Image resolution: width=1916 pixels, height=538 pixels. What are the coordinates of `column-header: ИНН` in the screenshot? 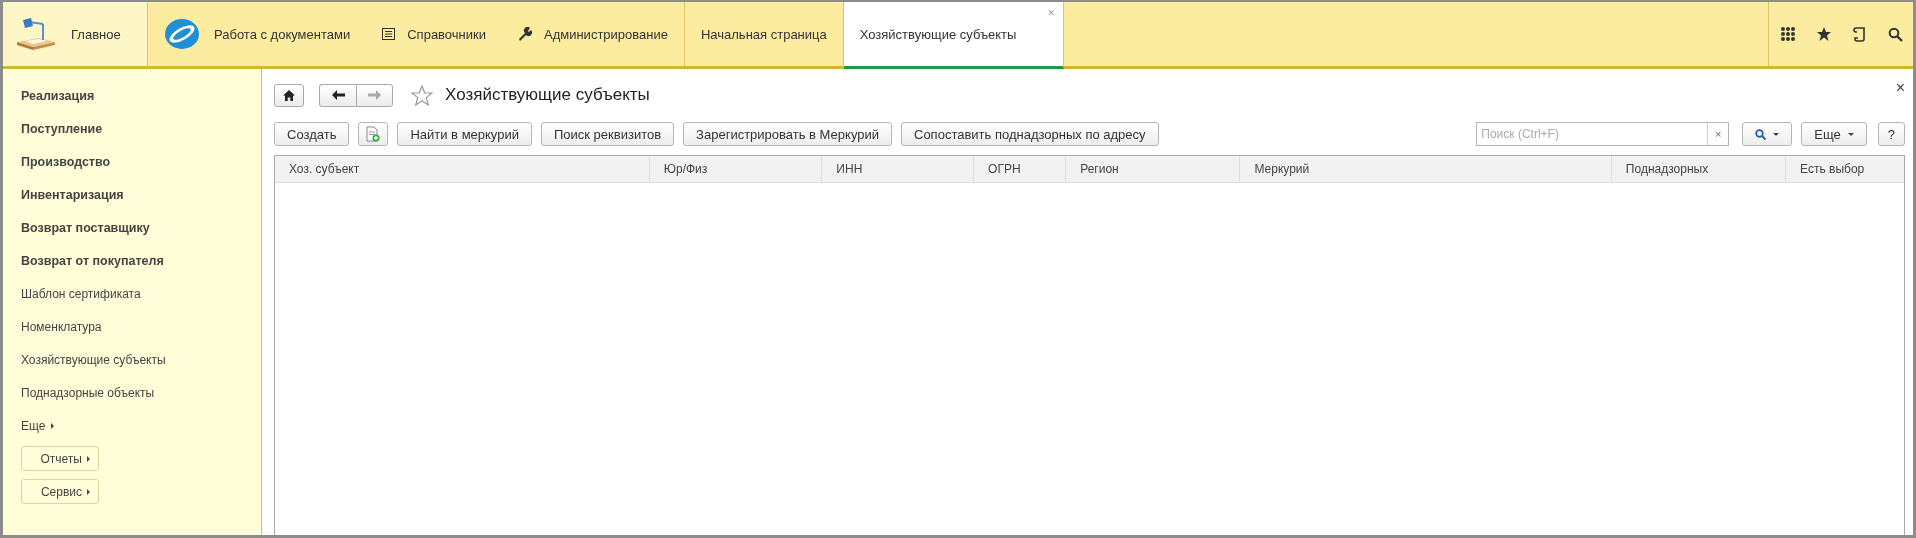 It's located at (898, 169).